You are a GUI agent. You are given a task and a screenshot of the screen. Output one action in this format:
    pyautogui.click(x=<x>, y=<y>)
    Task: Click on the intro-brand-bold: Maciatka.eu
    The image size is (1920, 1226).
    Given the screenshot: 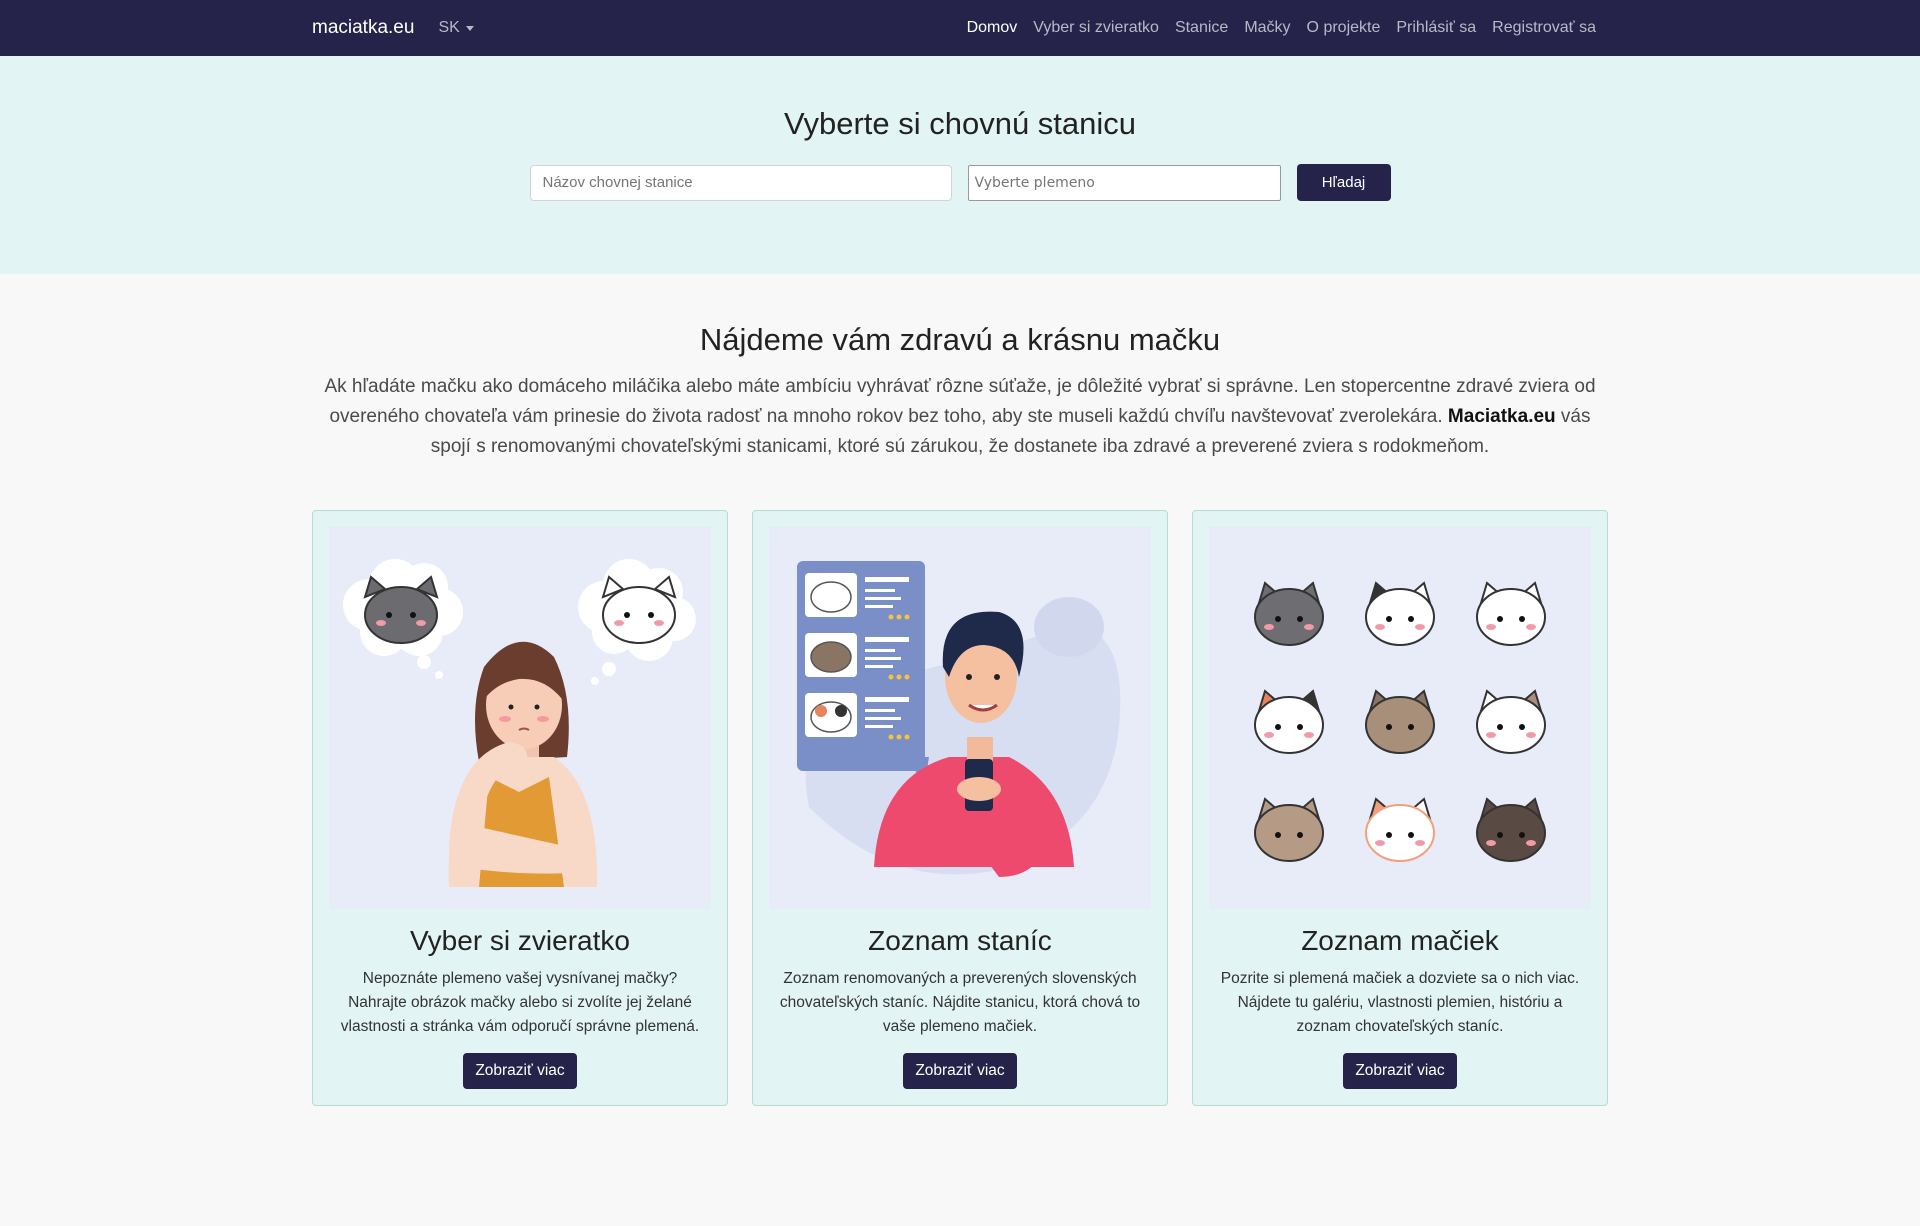 What is the action you would take?
    pyautogui.click(x=1501, y=416)
    